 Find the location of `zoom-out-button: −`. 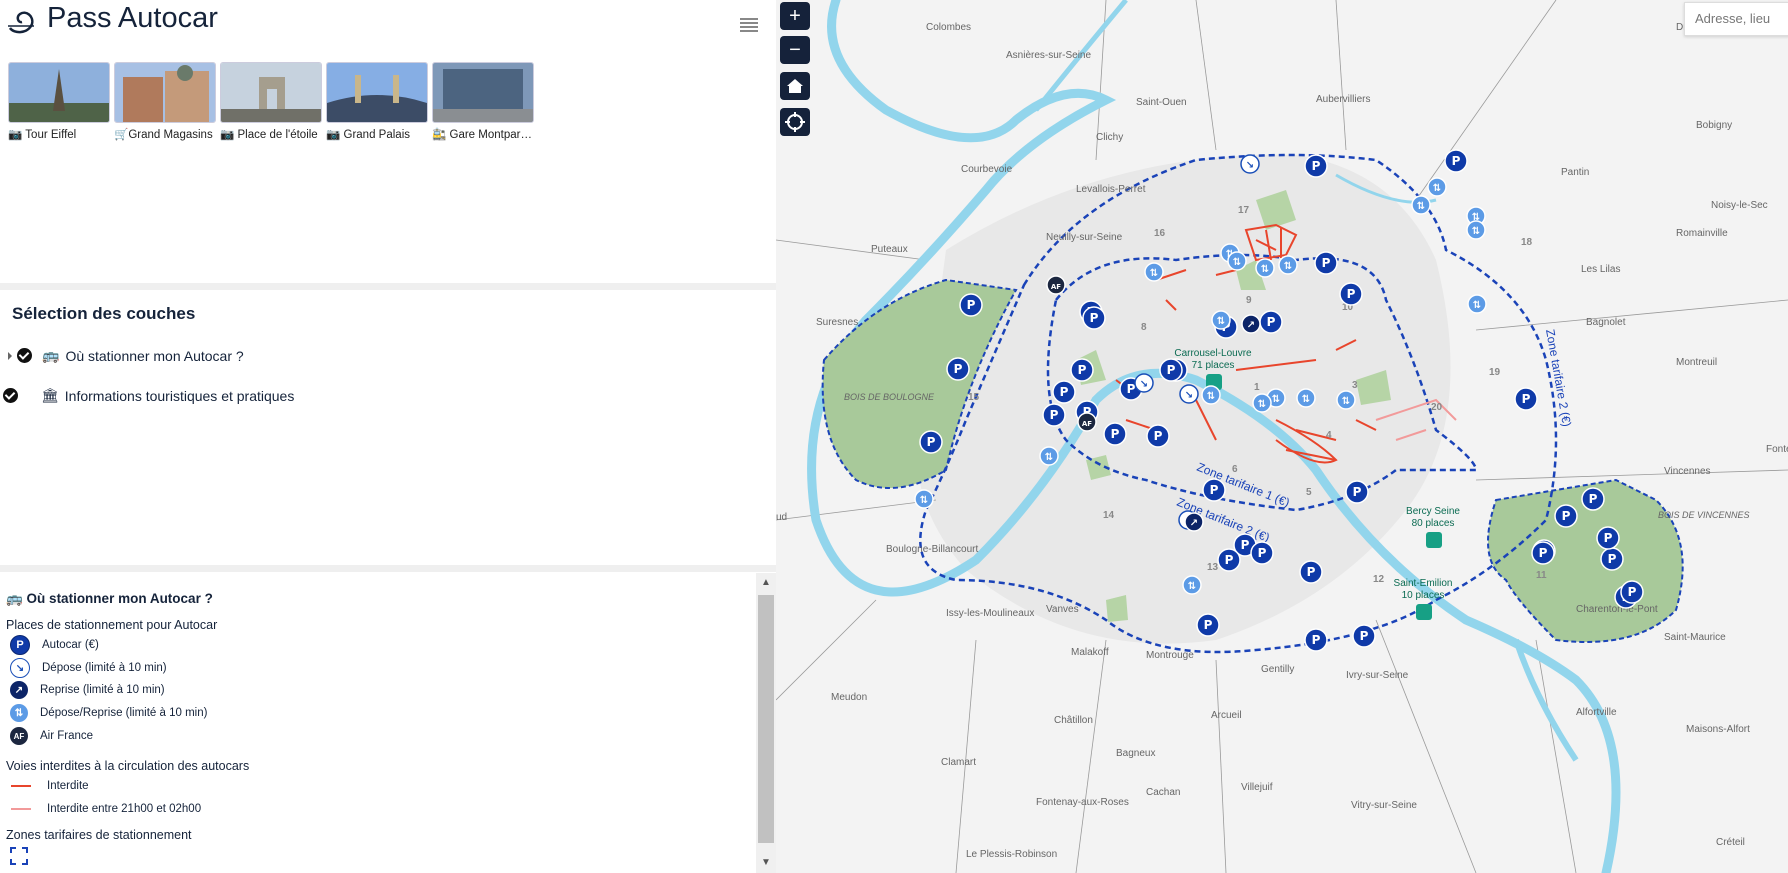

zoom-out-button: − is located at coordinates (795, 50).